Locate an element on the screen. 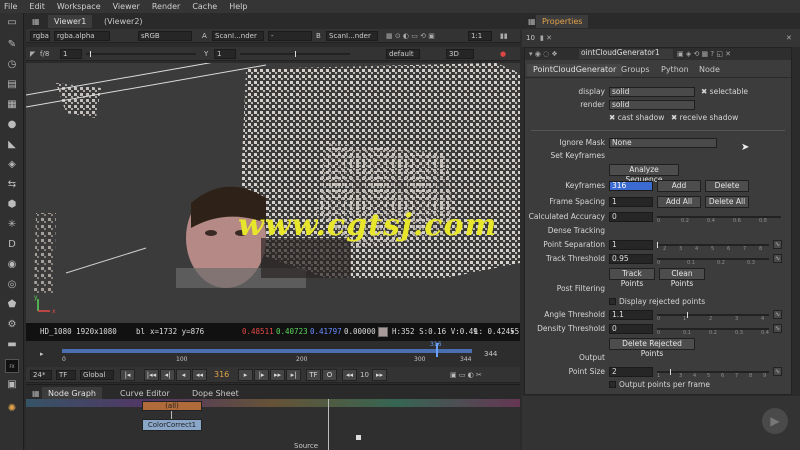 The height and width of the screenshot is (450, 800). range-select: Global is located at coordinates (97, 375).